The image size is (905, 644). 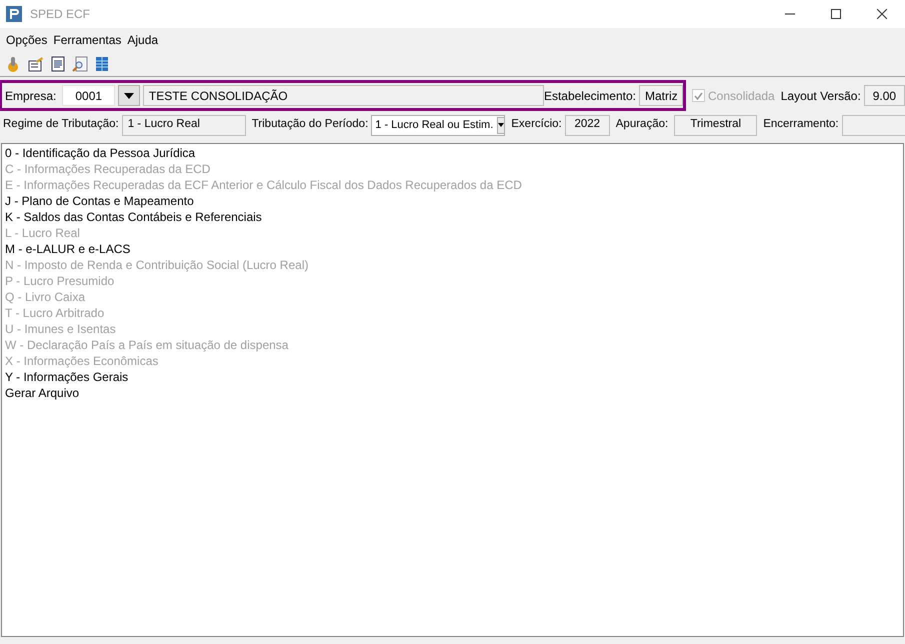 I want to click on field-label: Tributação do Período:, so click(x=310, y=124).